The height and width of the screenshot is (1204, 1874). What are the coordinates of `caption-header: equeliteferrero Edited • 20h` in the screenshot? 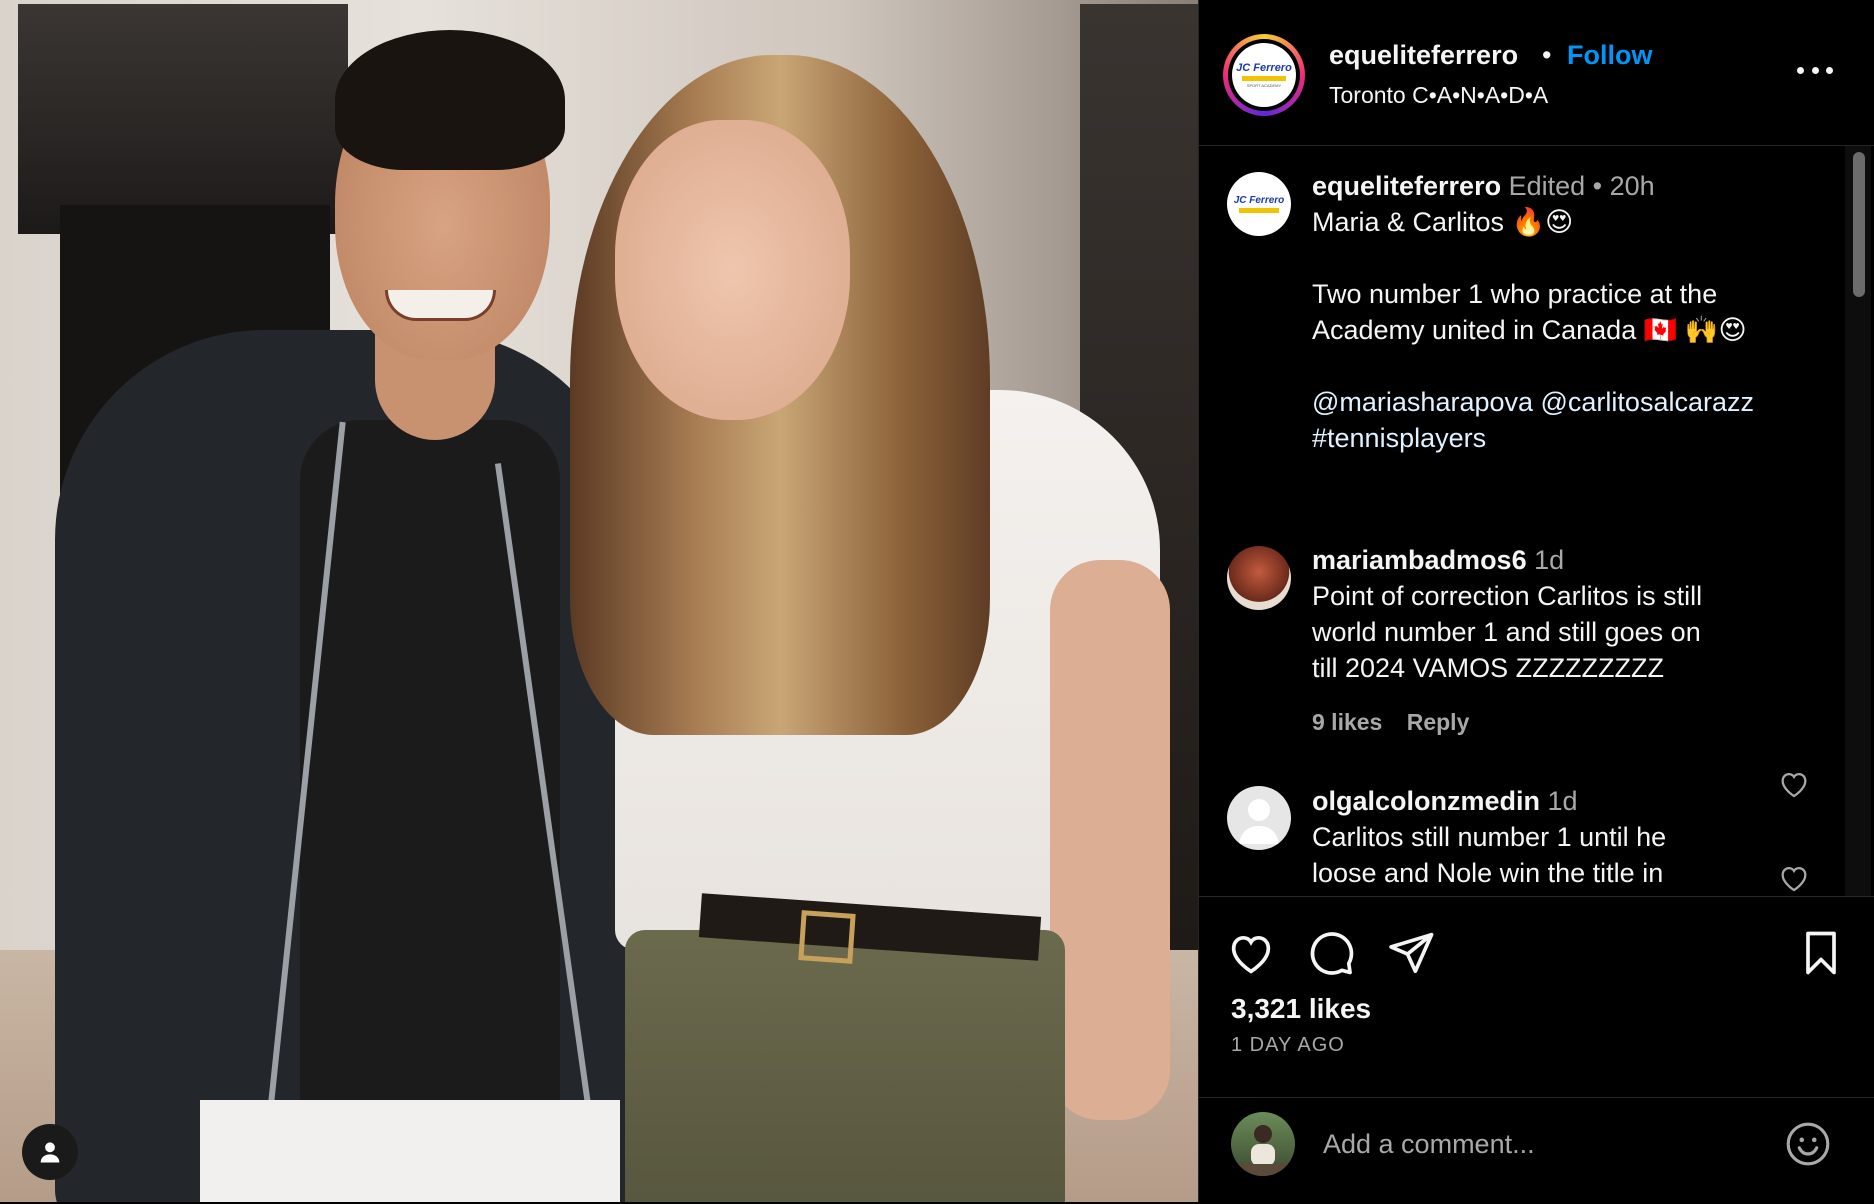 It's located at (1483, 186).